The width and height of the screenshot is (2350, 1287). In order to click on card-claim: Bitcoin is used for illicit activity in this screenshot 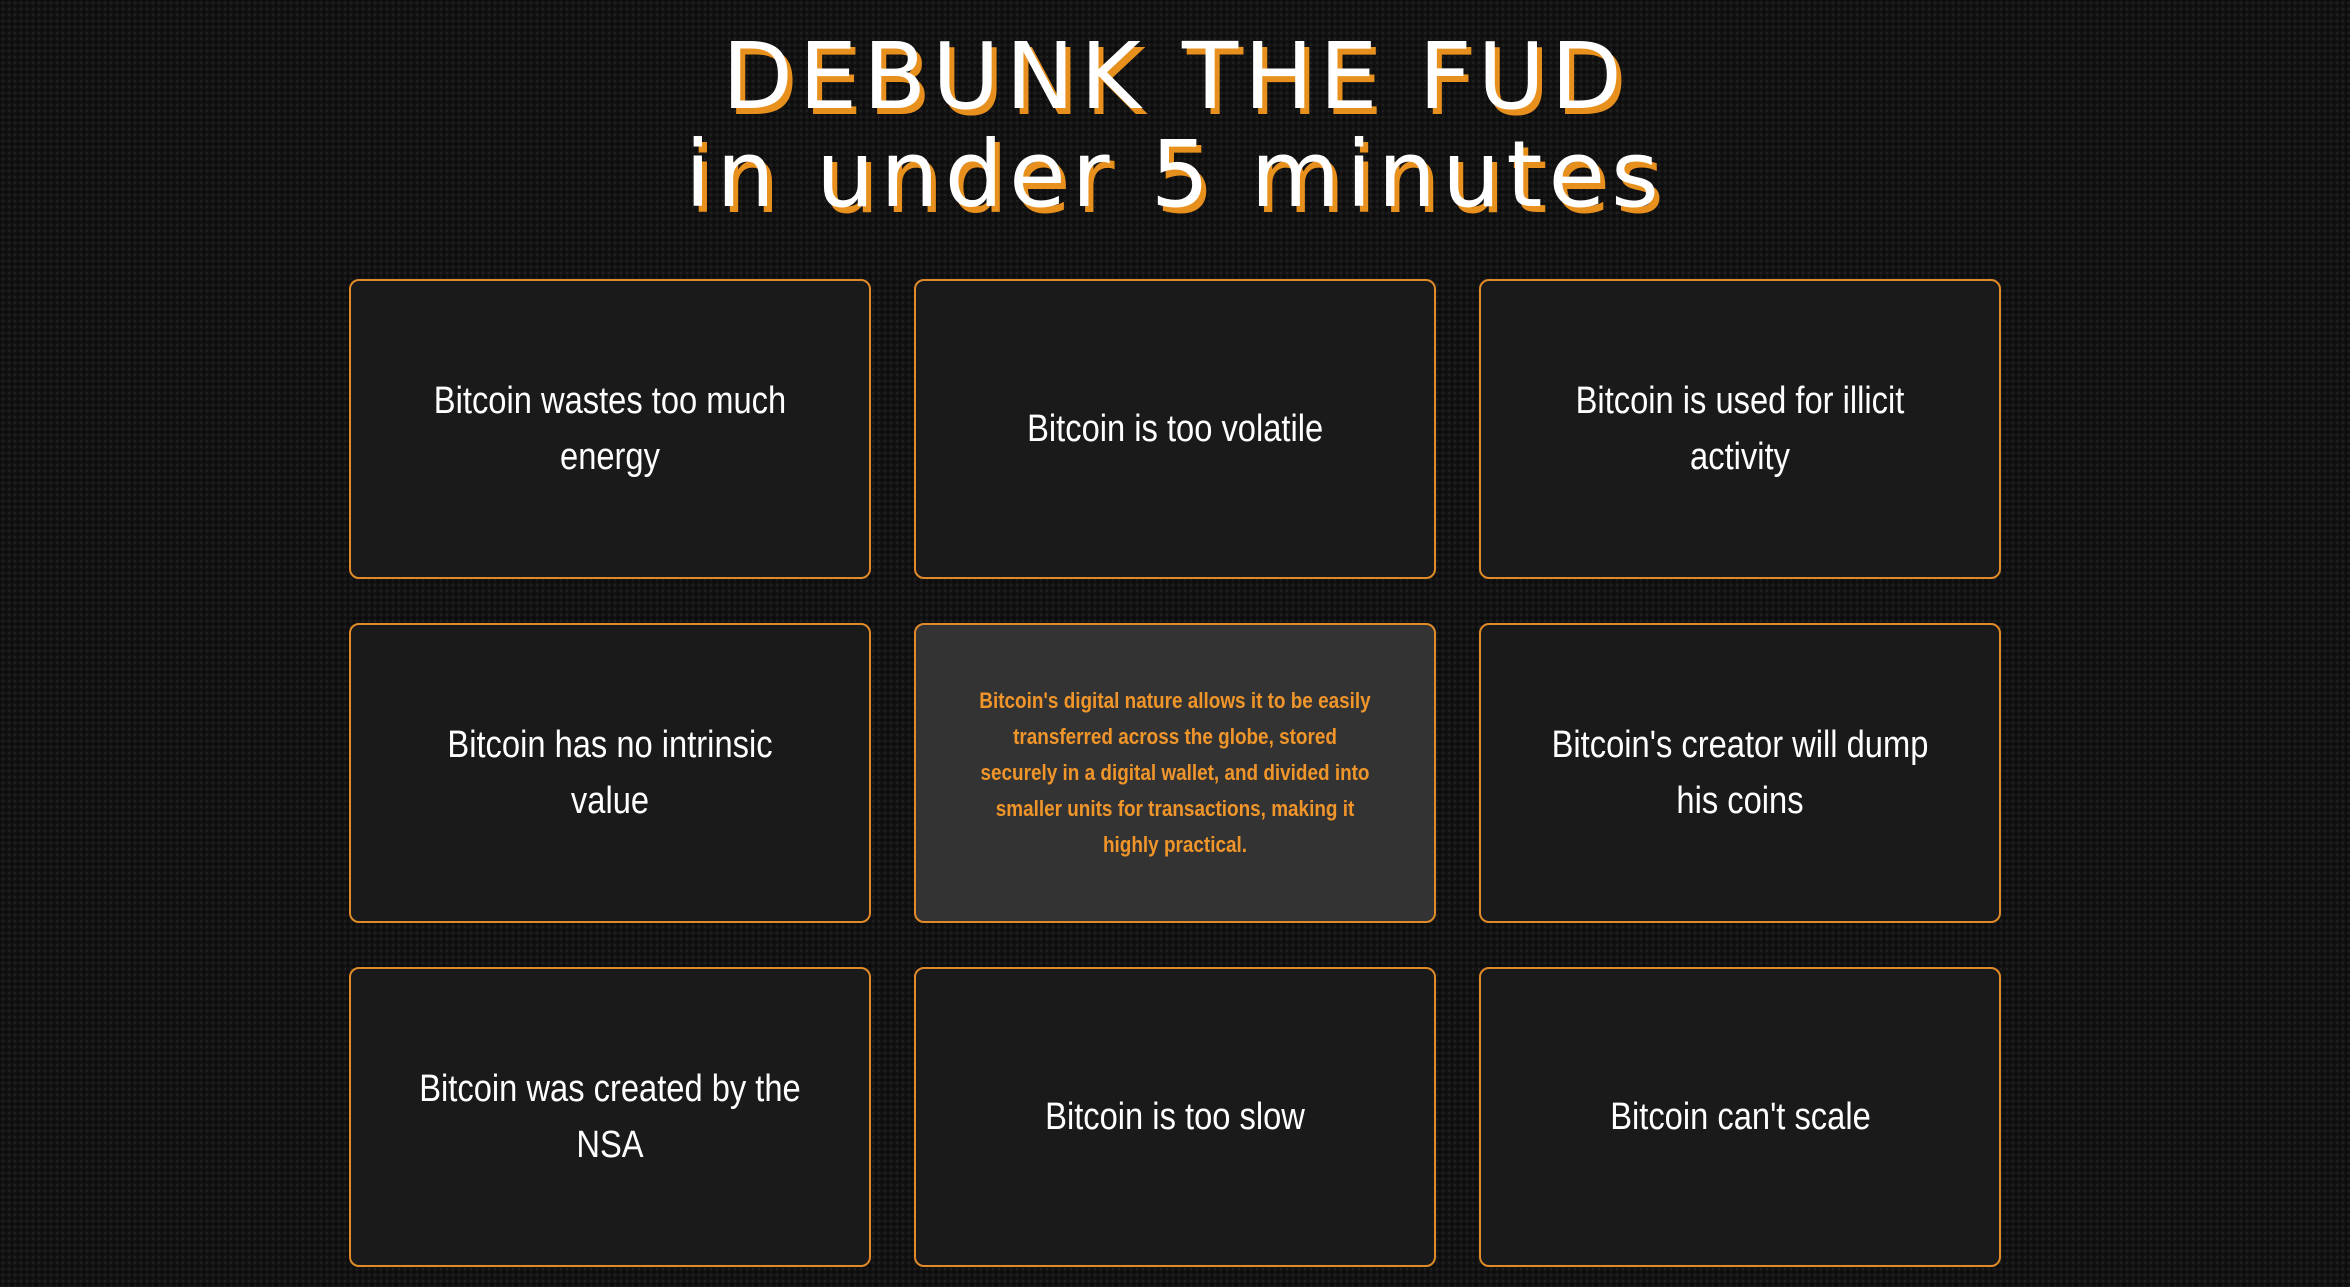, I will do `click(1740, 429)`.